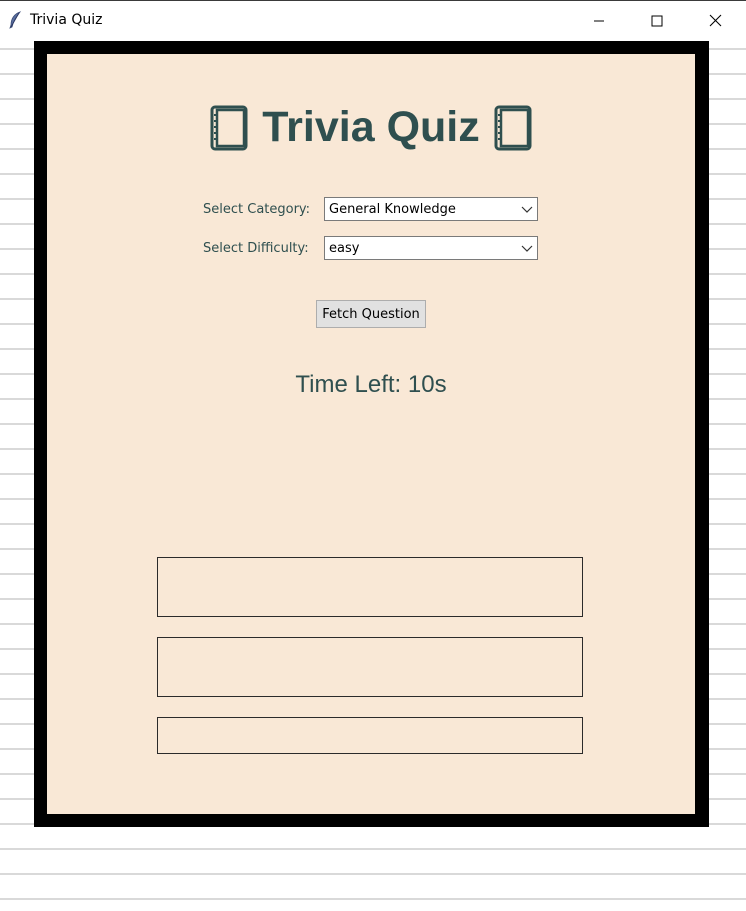 This screenshot has height=911, width=746. I want to click on window-title: Trivia Quiz, so click(66, 20).